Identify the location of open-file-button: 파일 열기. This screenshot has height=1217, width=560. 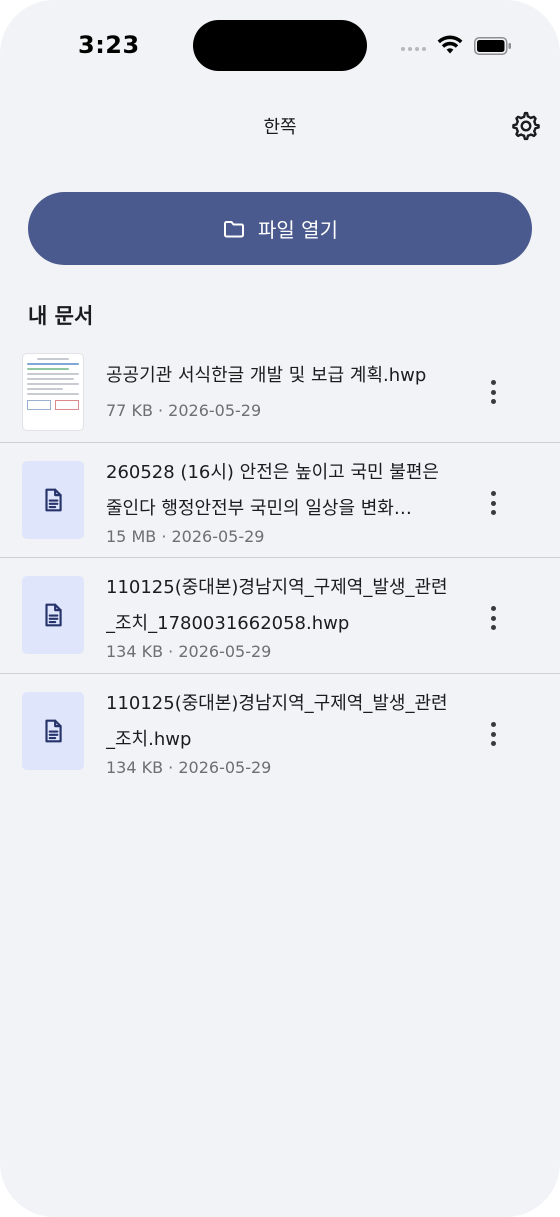
(280, 228).